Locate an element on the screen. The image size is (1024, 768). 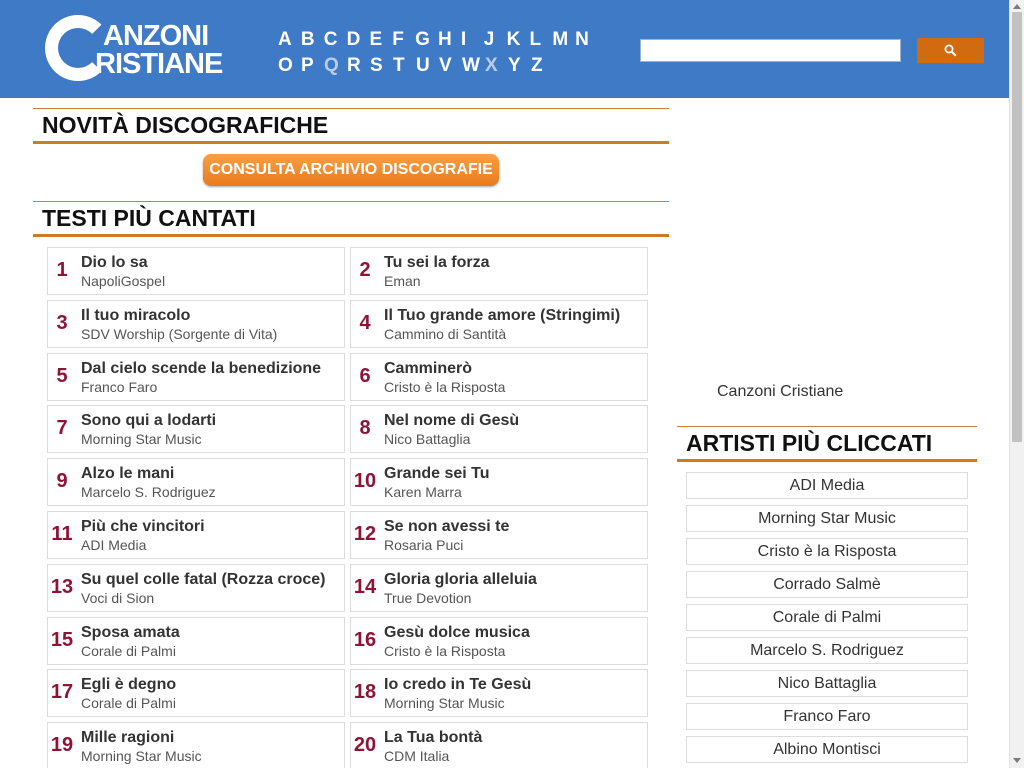
song-item: 19 Mille ragioni Morning Star Music is located at coordinates (196, 745).